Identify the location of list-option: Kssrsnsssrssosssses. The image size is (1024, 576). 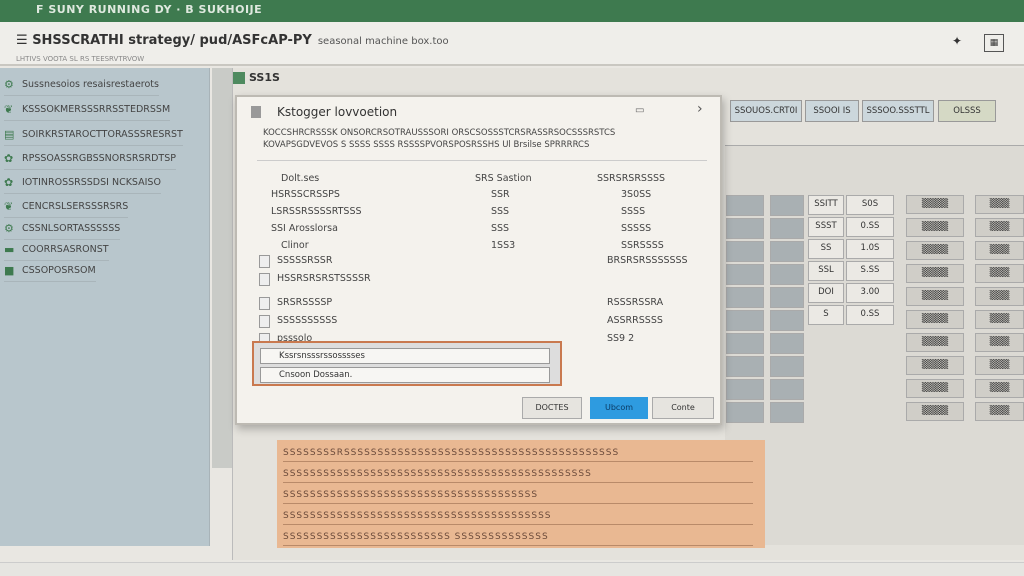
(405, 356).